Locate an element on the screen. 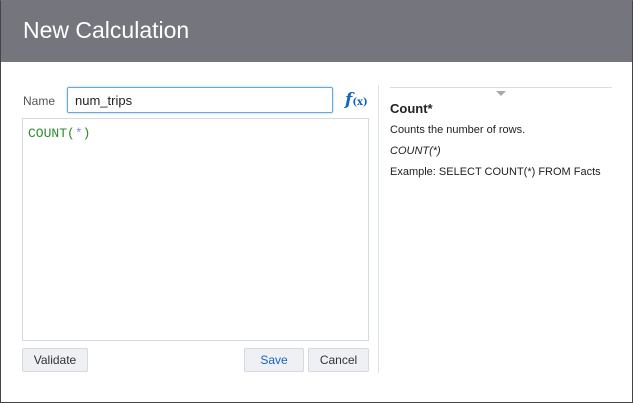 The height and width of the screenshot is (403, 633). paren-close: ) is located at coordinates (86, 133).